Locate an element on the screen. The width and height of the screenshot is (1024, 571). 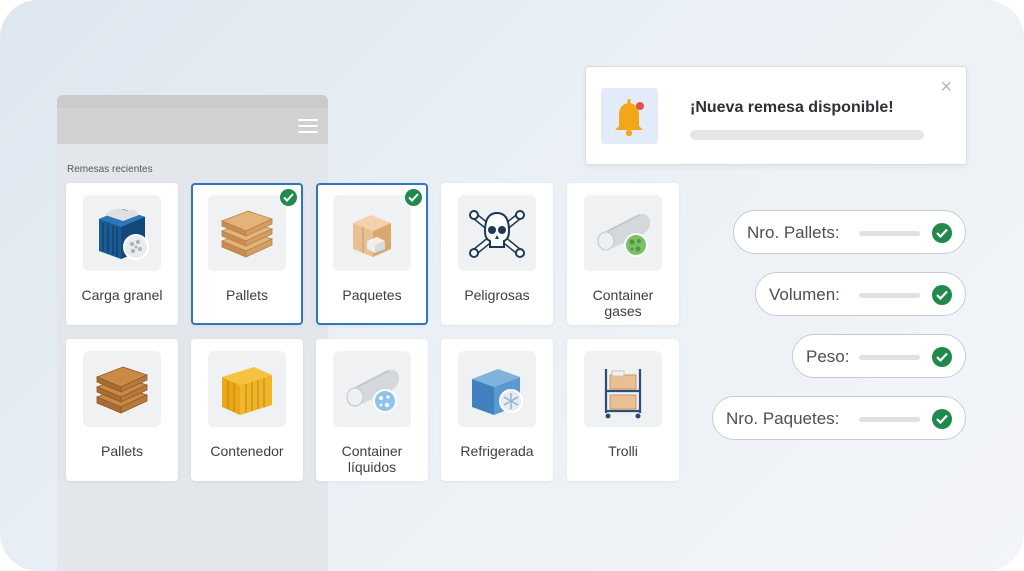
card-label: Container gases is located at coordinates (623, 303).